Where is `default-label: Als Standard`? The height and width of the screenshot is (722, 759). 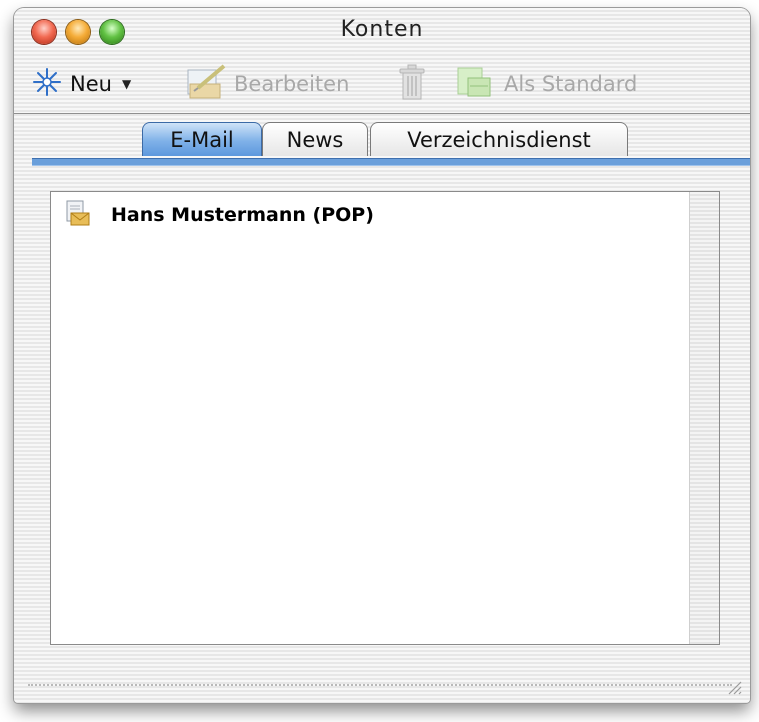 default-label: Als Standard is located at coordinates (571, 84).